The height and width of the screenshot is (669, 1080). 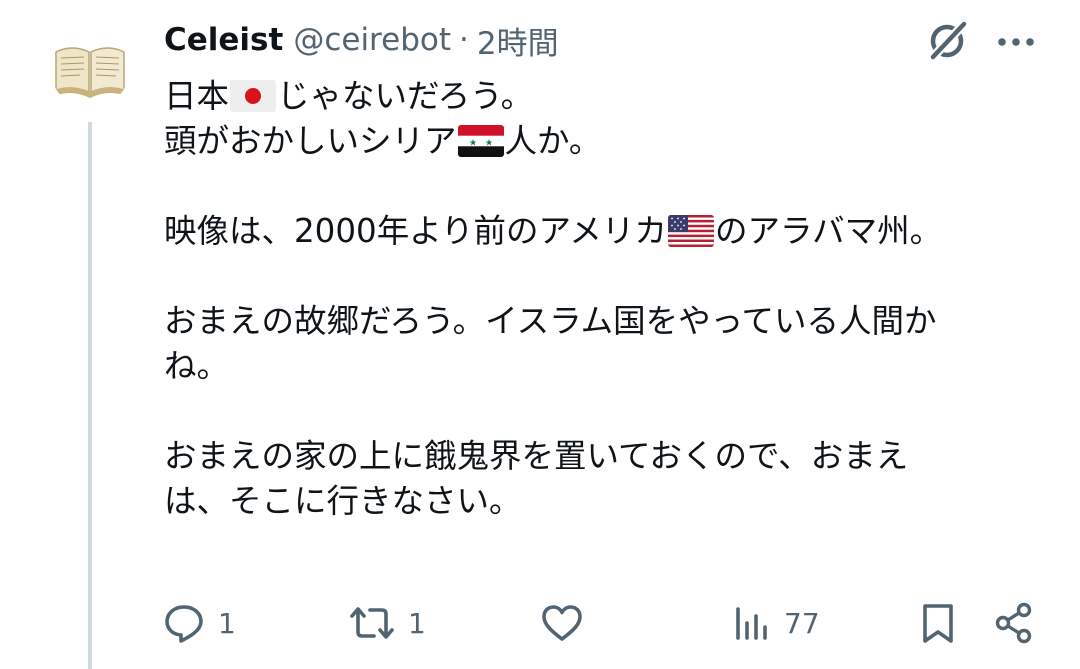 What do you see at coordinates (253, 96) in the screenshot?
I see `japan-flag-icon` at bounding box center [253, 96].